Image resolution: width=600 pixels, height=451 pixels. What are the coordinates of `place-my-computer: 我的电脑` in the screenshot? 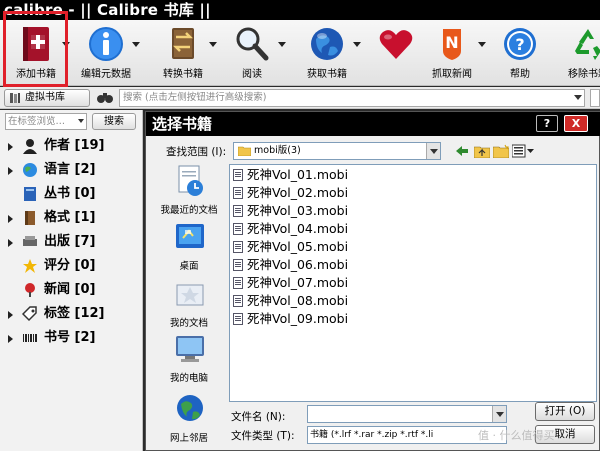 It's located at (189, 357).